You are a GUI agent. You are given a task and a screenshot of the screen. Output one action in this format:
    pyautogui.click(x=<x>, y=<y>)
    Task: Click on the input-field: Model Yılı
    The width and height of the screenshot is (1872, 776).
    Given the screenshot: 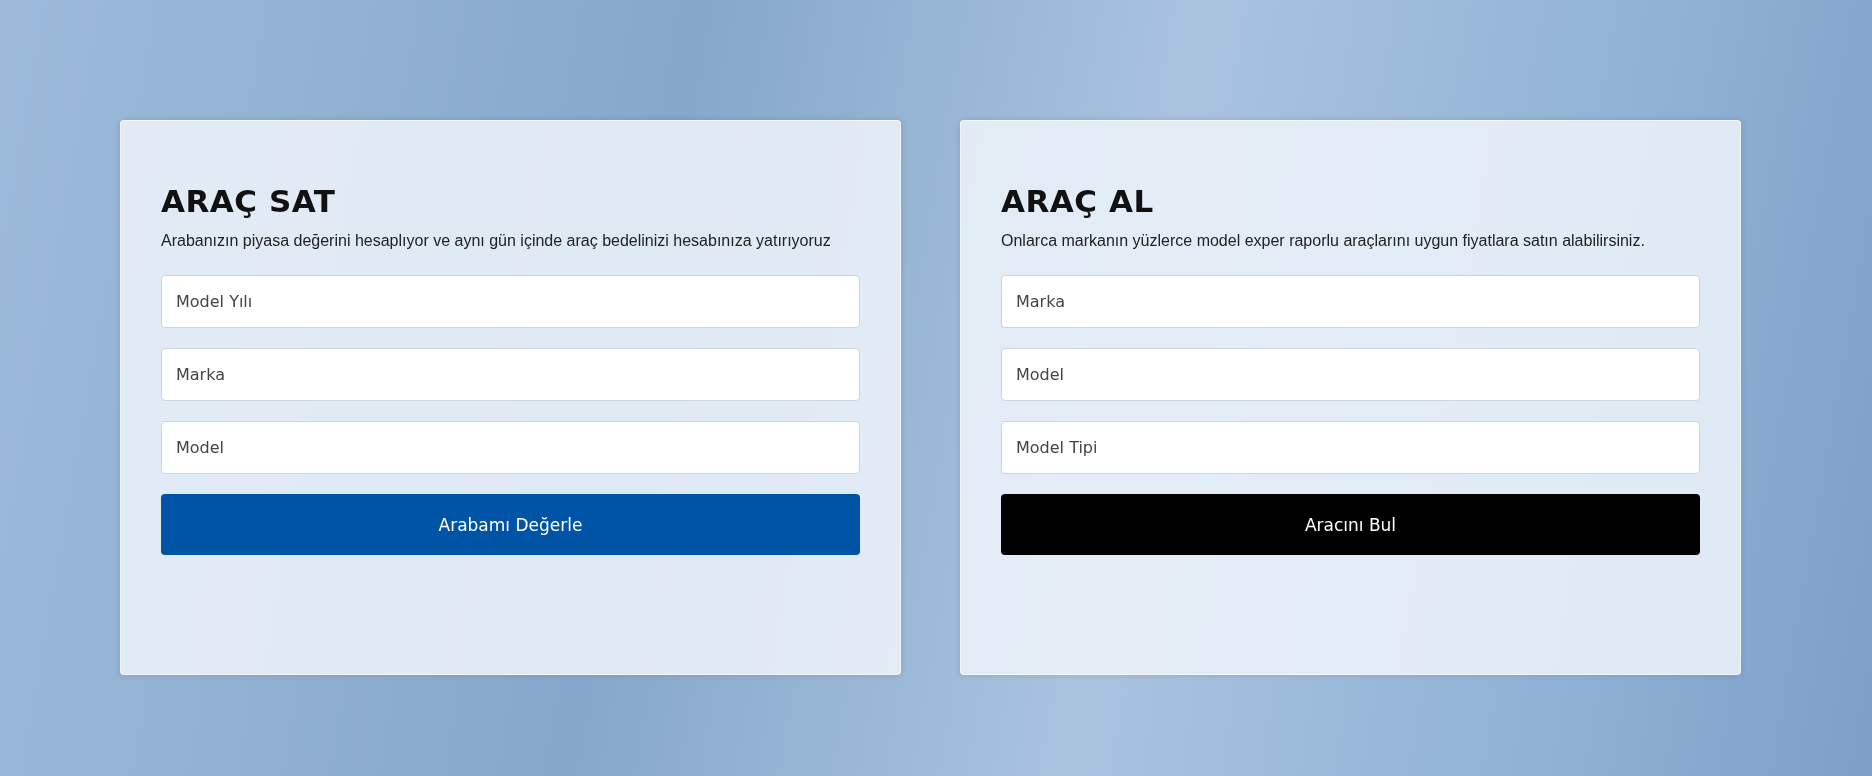 What is the action you would take?
    pyautogui.click(x=510, y=301)
    